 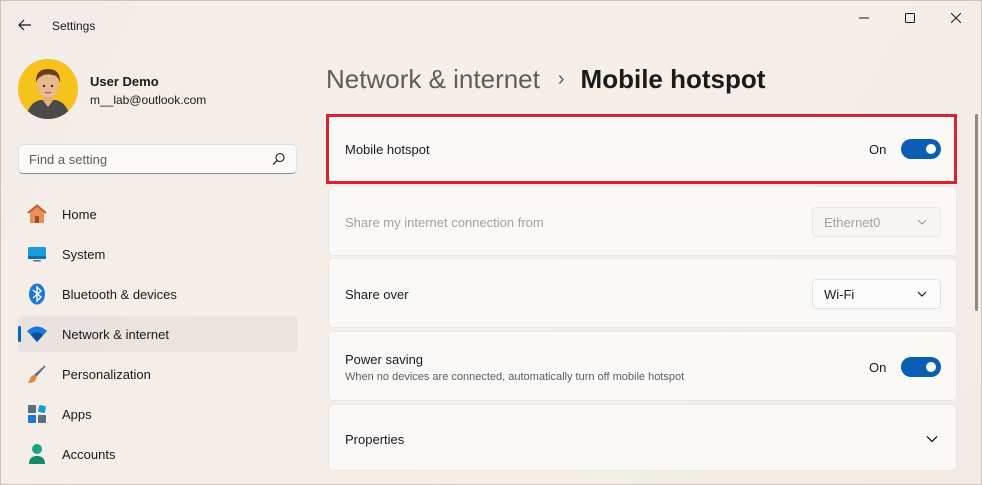 What do you see at coordinates (115, 334) in the screenshot?
I see `sidebar-item-label: Network & internet` at bounding box center [115, 334].